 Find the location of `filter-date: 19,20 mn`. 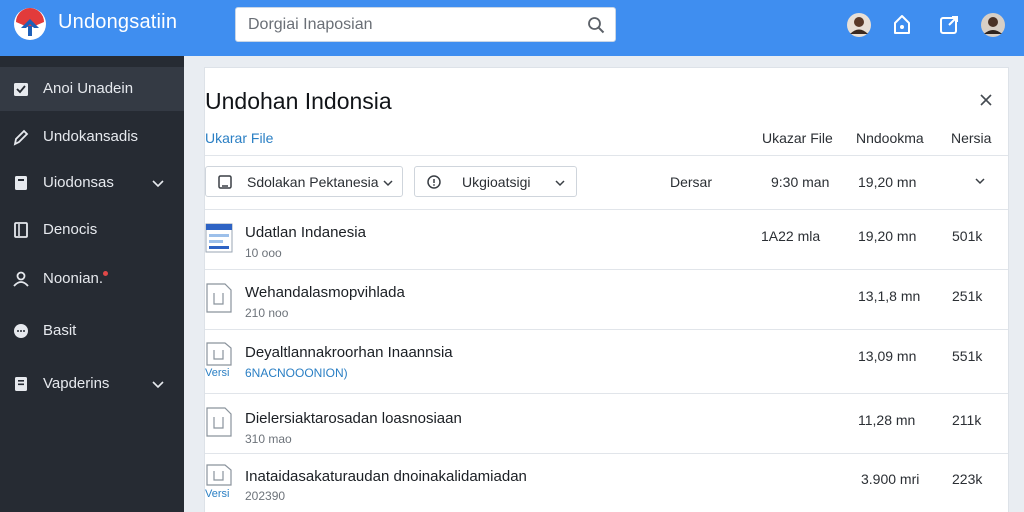

filter-date: 19,20 mn is located at coordinates (887, 182).